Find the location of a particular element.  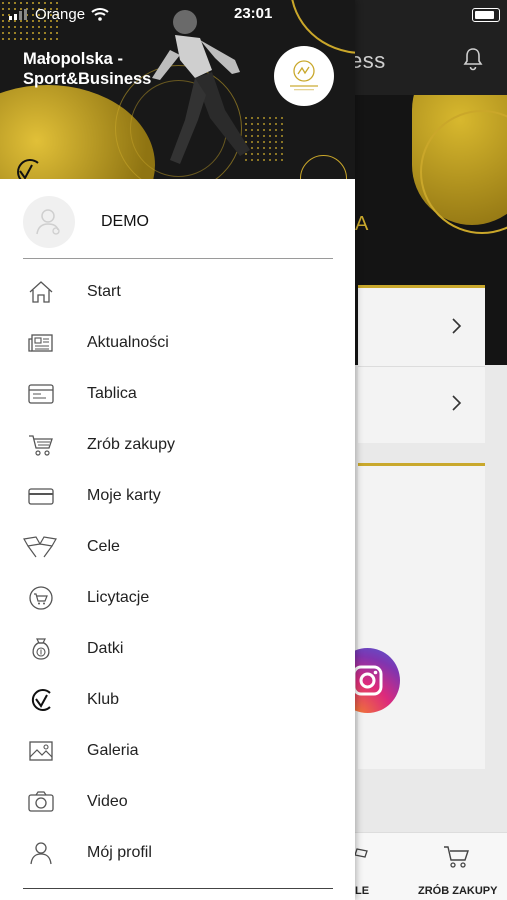

brand-logo is located at coordinates (304, 76).